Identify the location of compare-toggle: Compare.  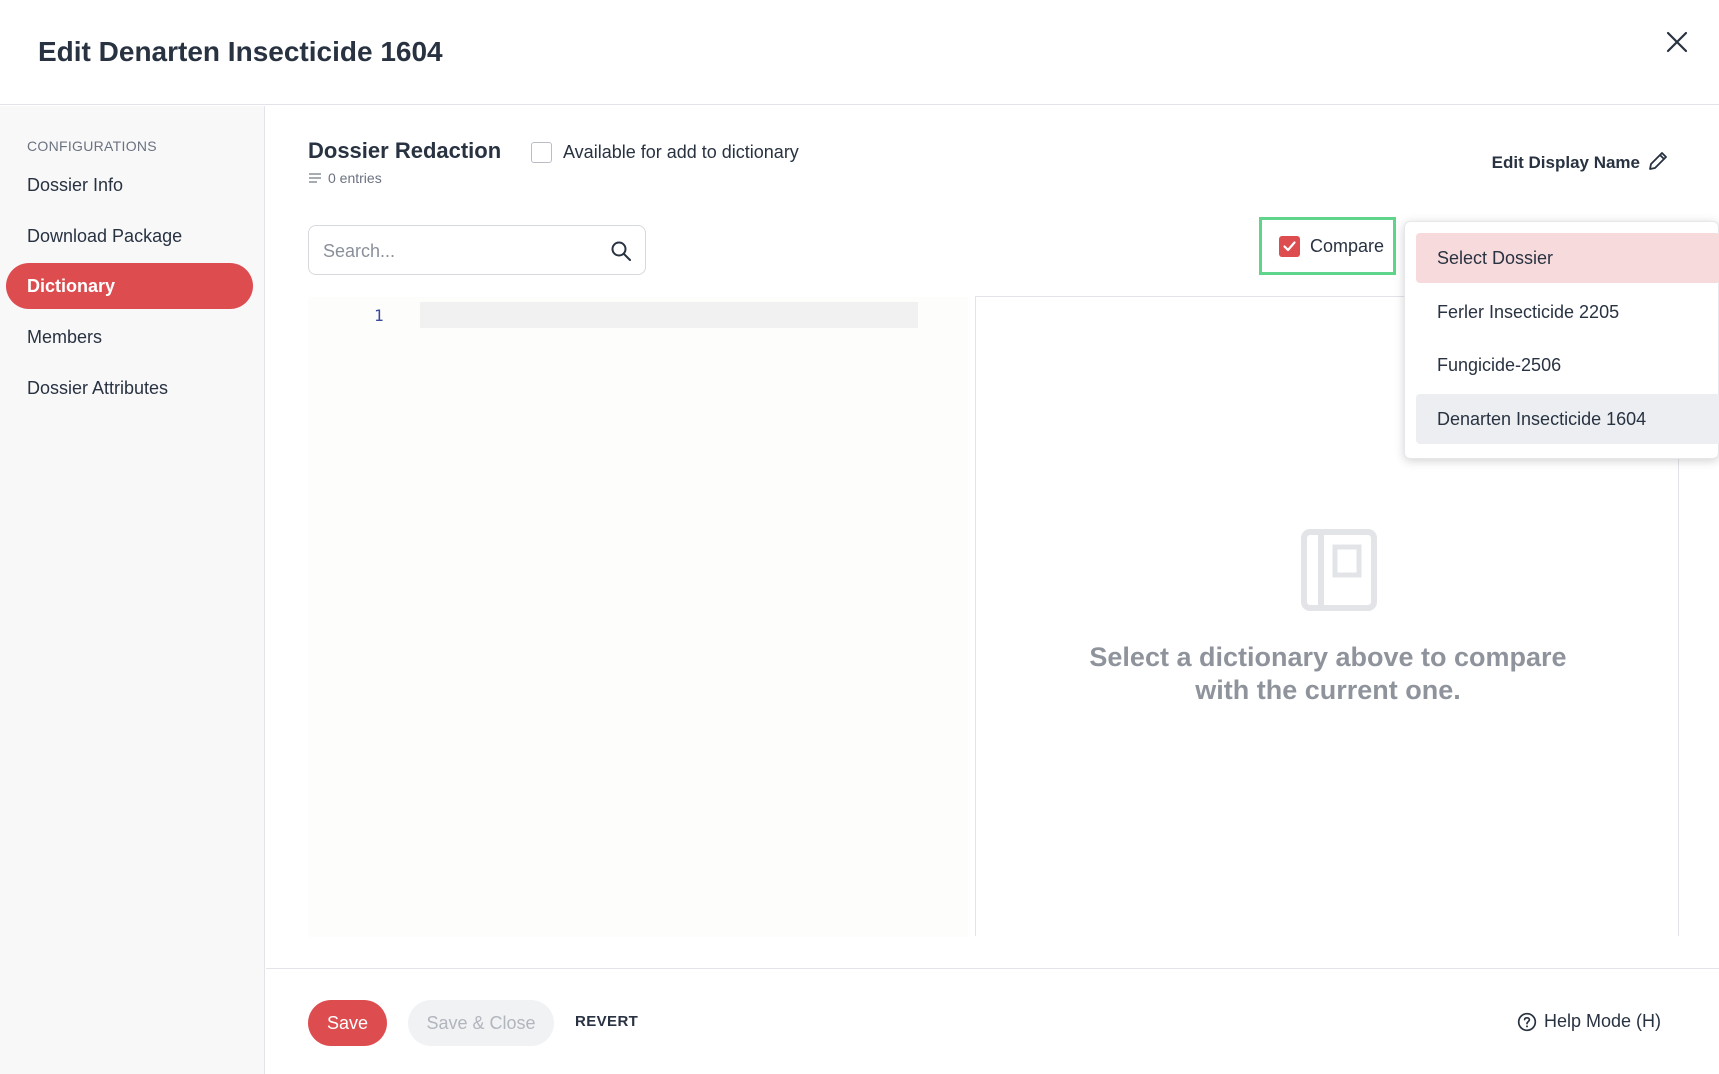
(1327, 246).